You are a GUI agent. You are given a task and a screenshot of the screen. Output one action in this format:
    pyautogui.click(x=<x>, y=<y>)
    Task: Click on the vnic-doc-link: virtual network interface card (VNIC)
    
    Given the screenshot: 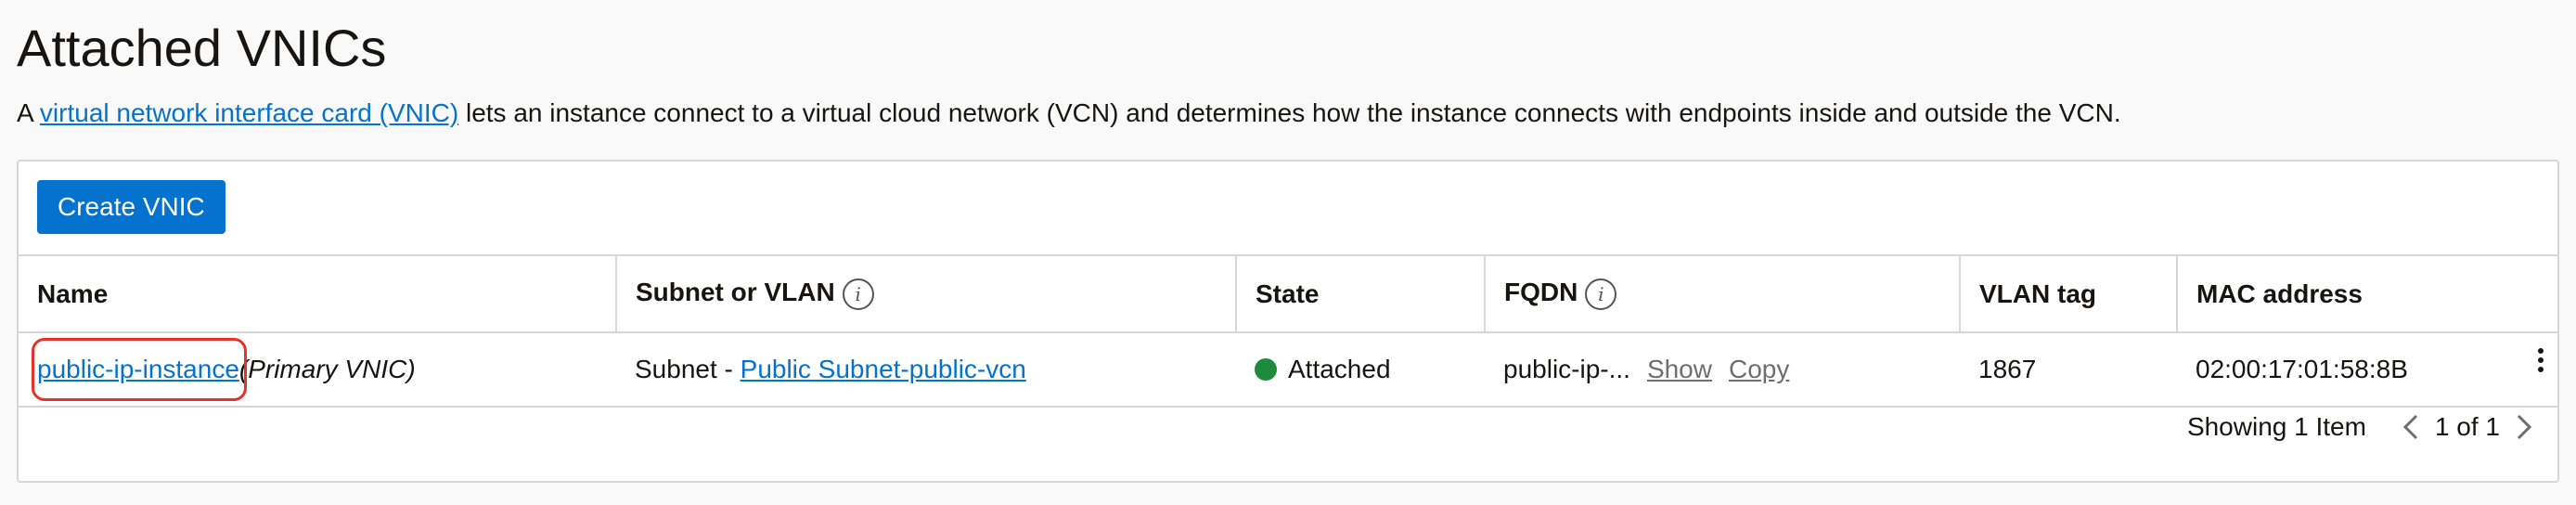 What is the action you would take?
    pyautogui.click(x=249, y=113)
    